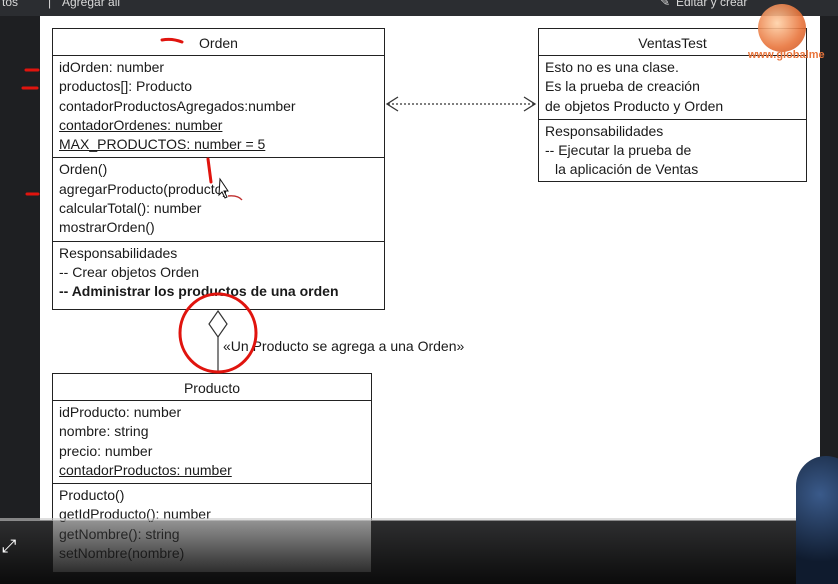 The height and width of the screenshot is (584, 838). What do you see at coordinates (172, 40) in the screenshot?
I see `annotation-mark-title` at bounding box center [172, 40].